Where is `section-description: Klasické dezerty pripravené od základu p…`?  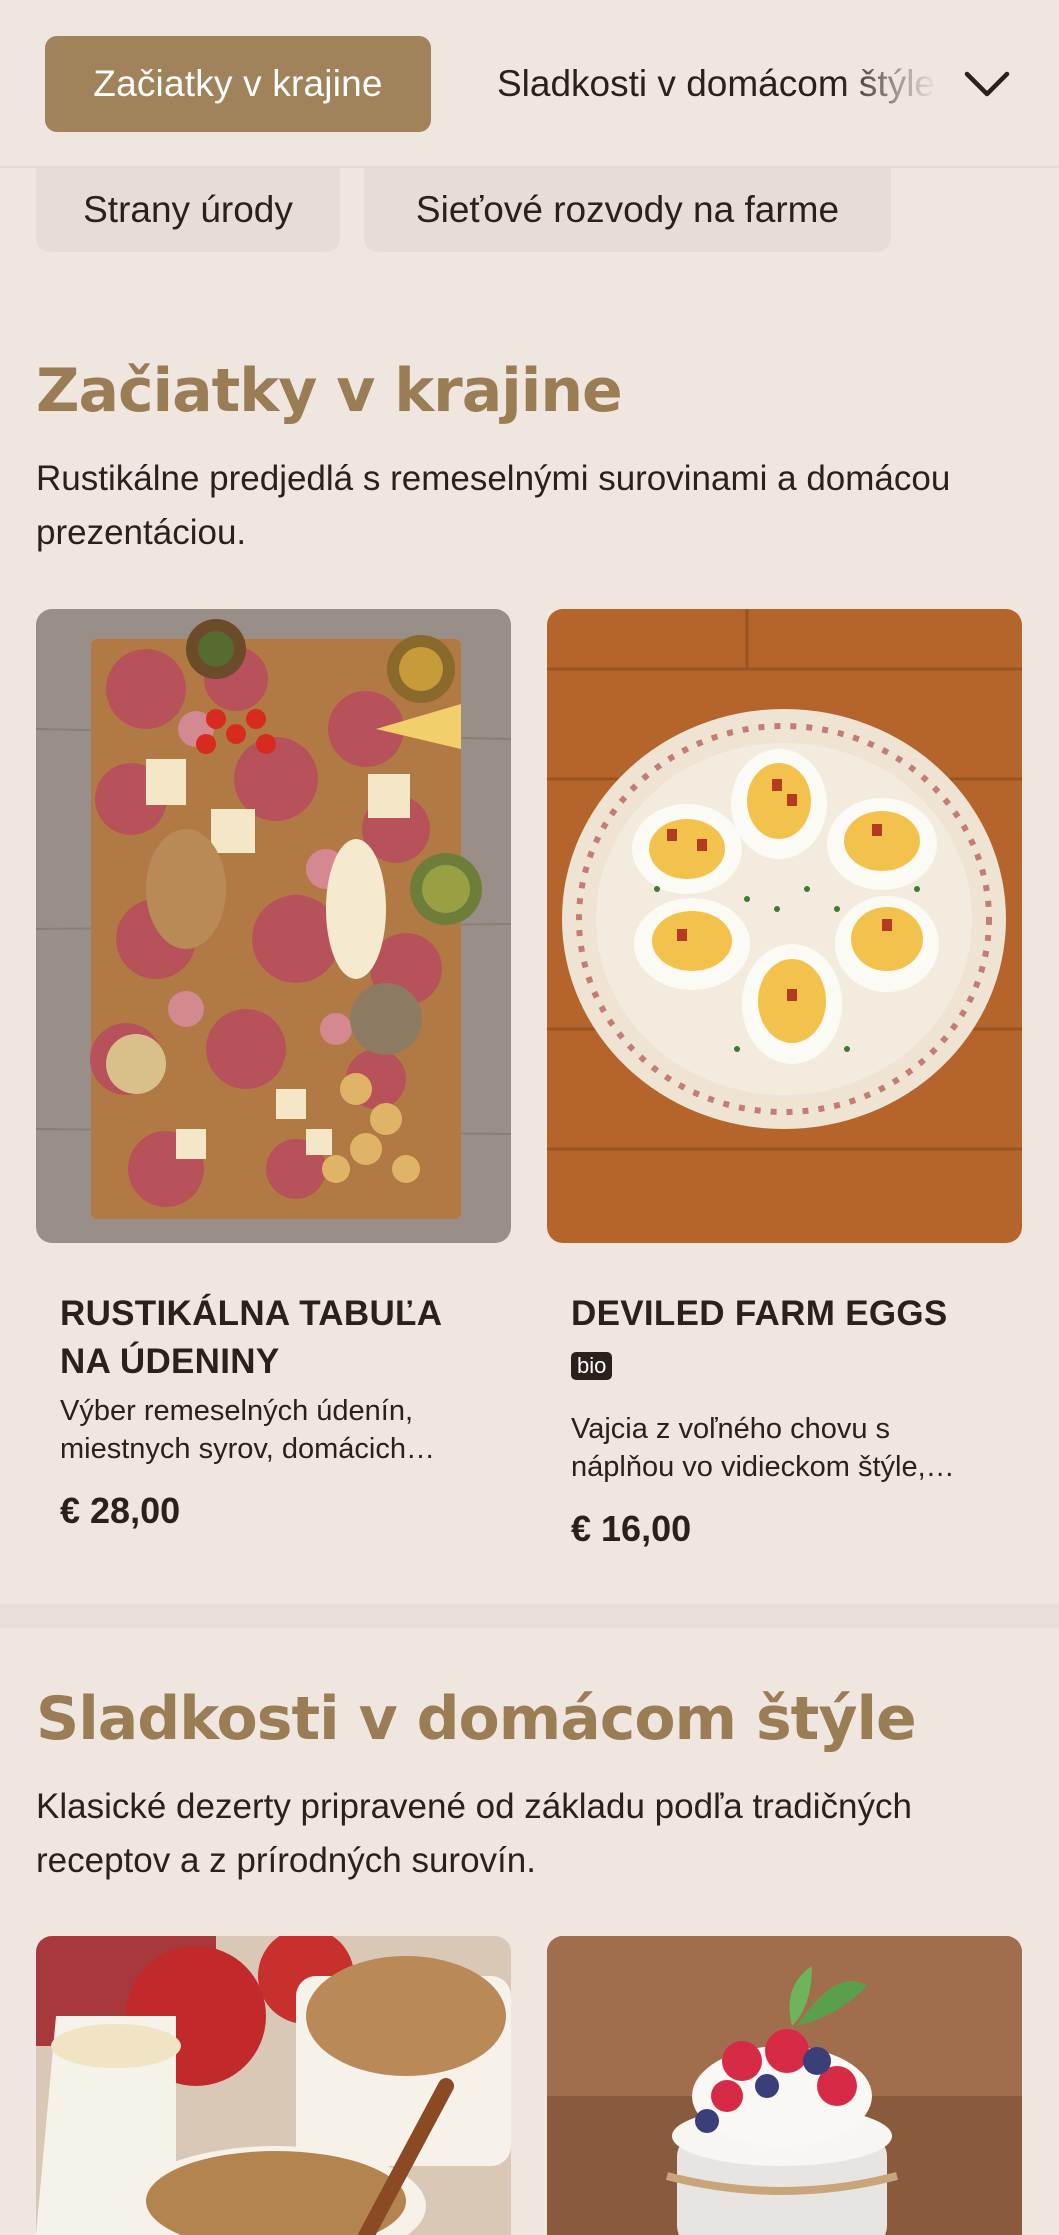 section-description: Klasické dezerty pripravené od základu p… is located at coordinates (474, 1833).